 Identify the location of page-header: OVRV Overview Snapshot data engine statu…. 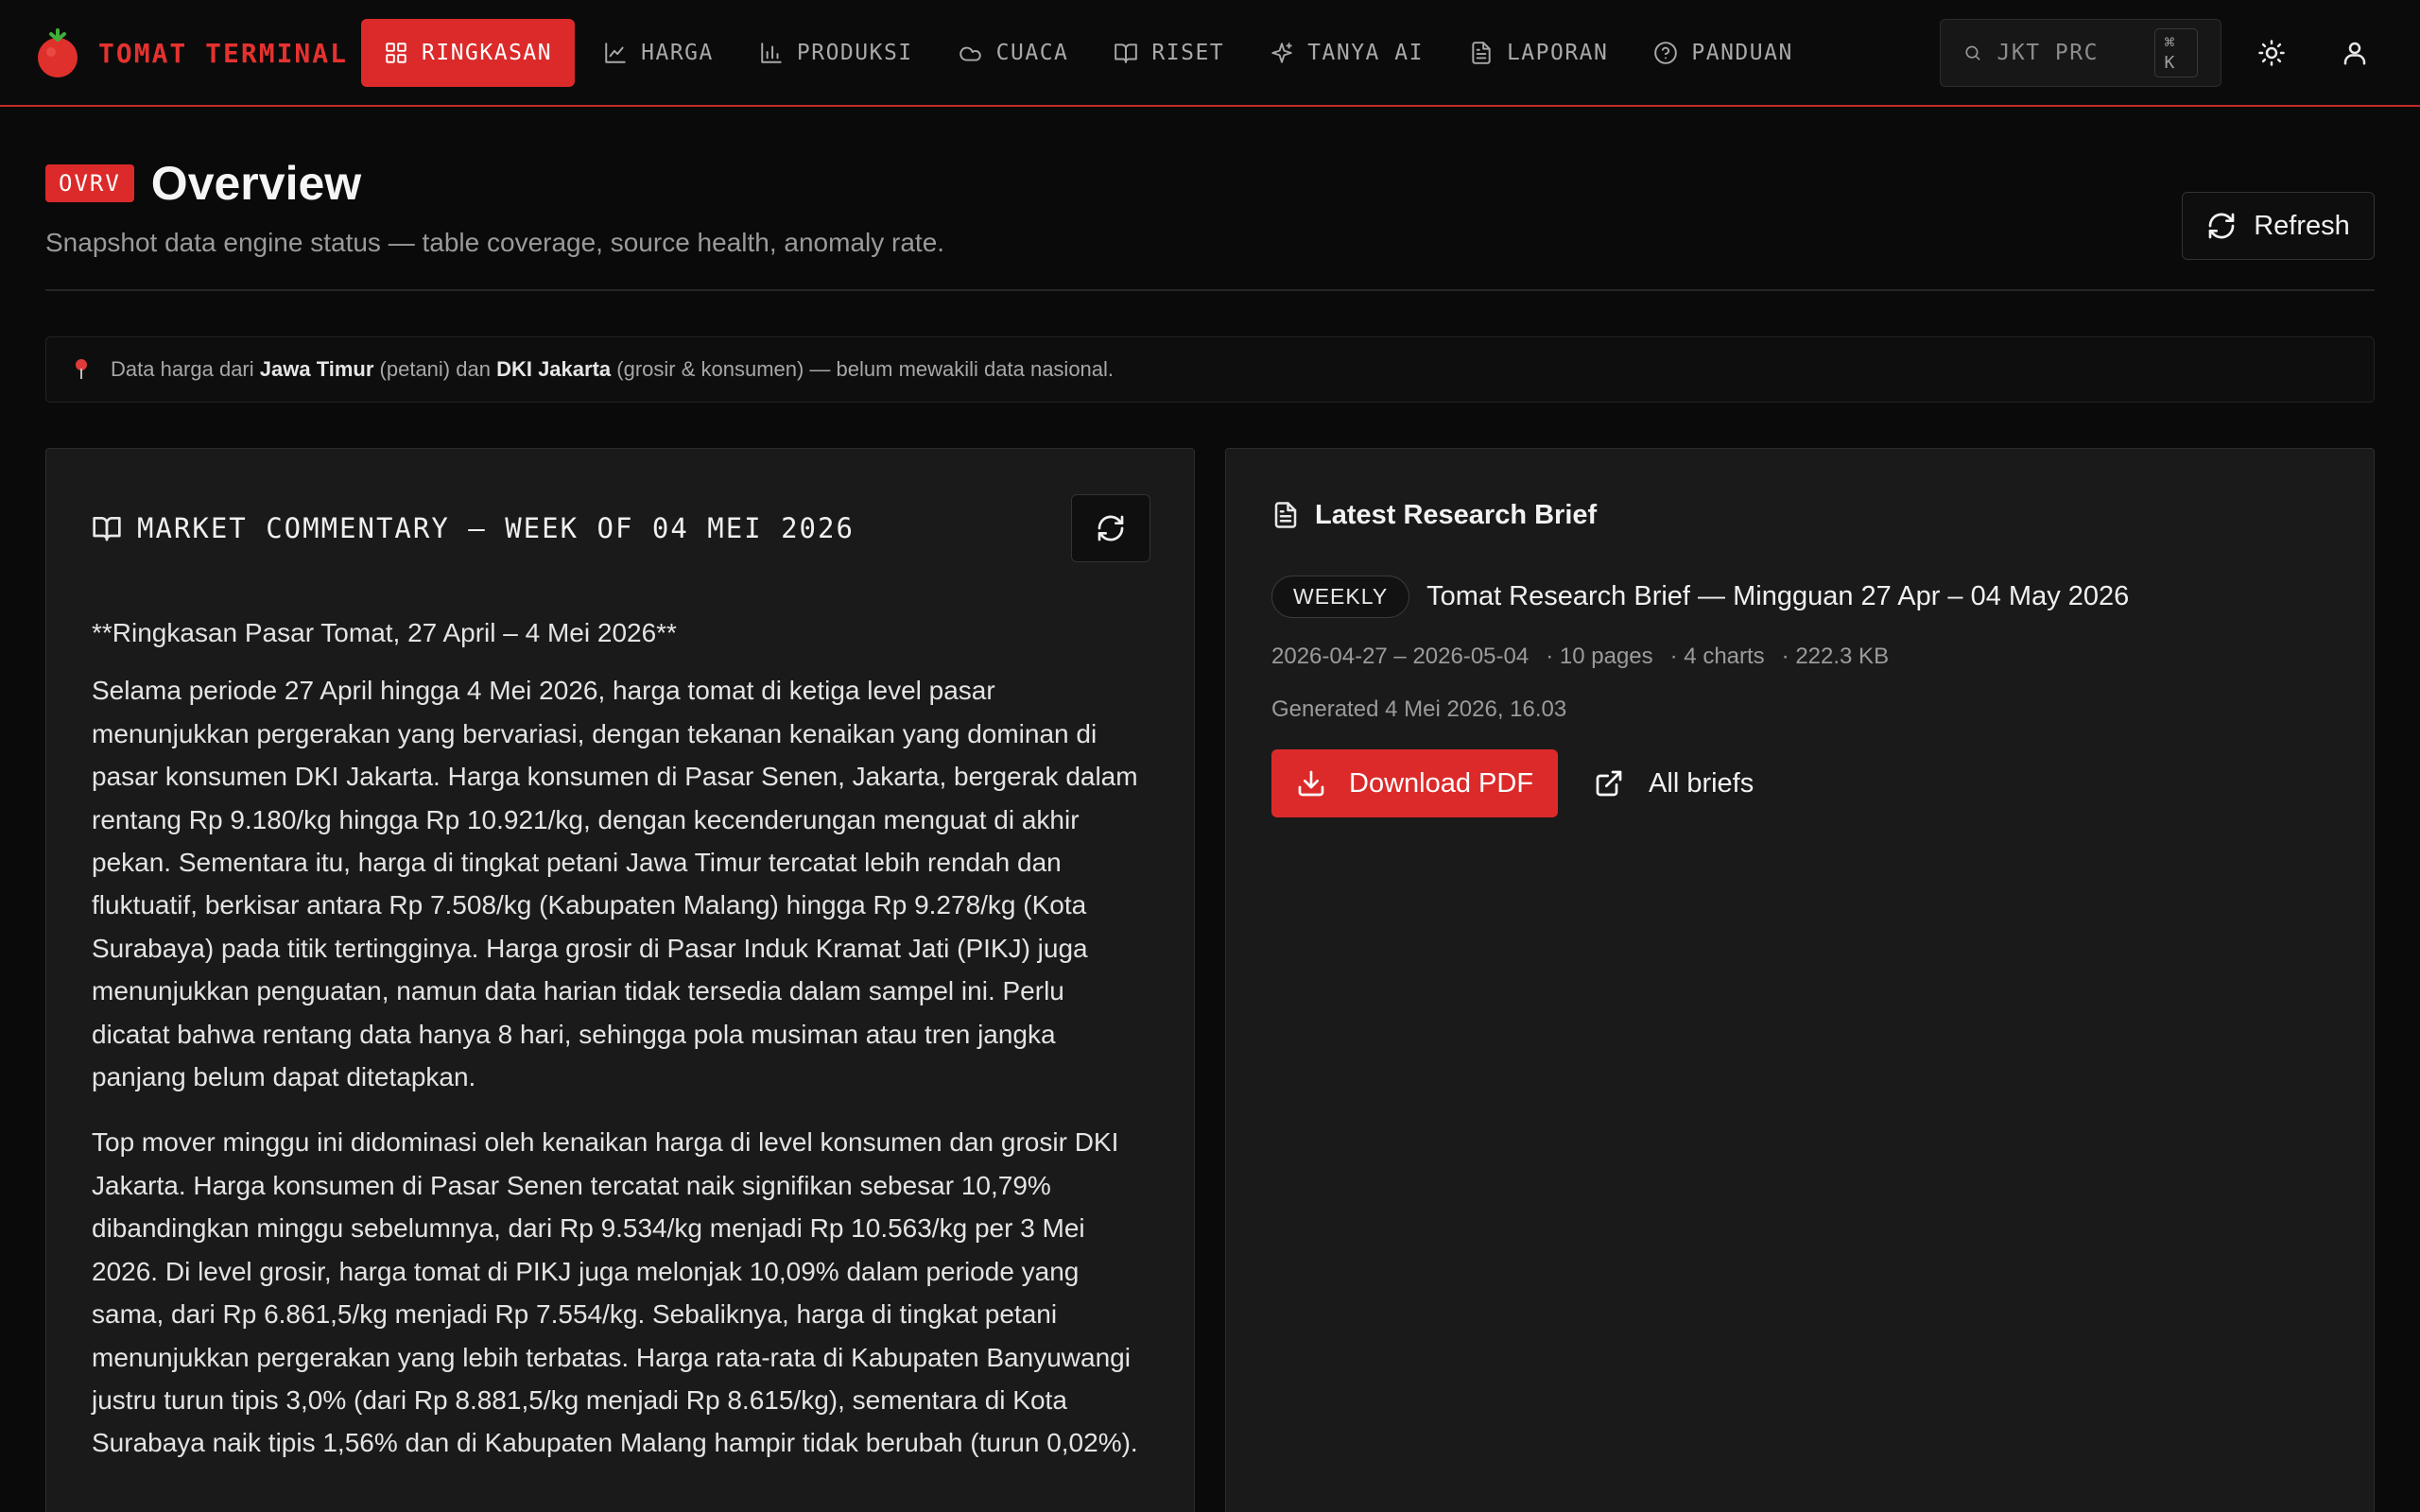
(1210, 207).